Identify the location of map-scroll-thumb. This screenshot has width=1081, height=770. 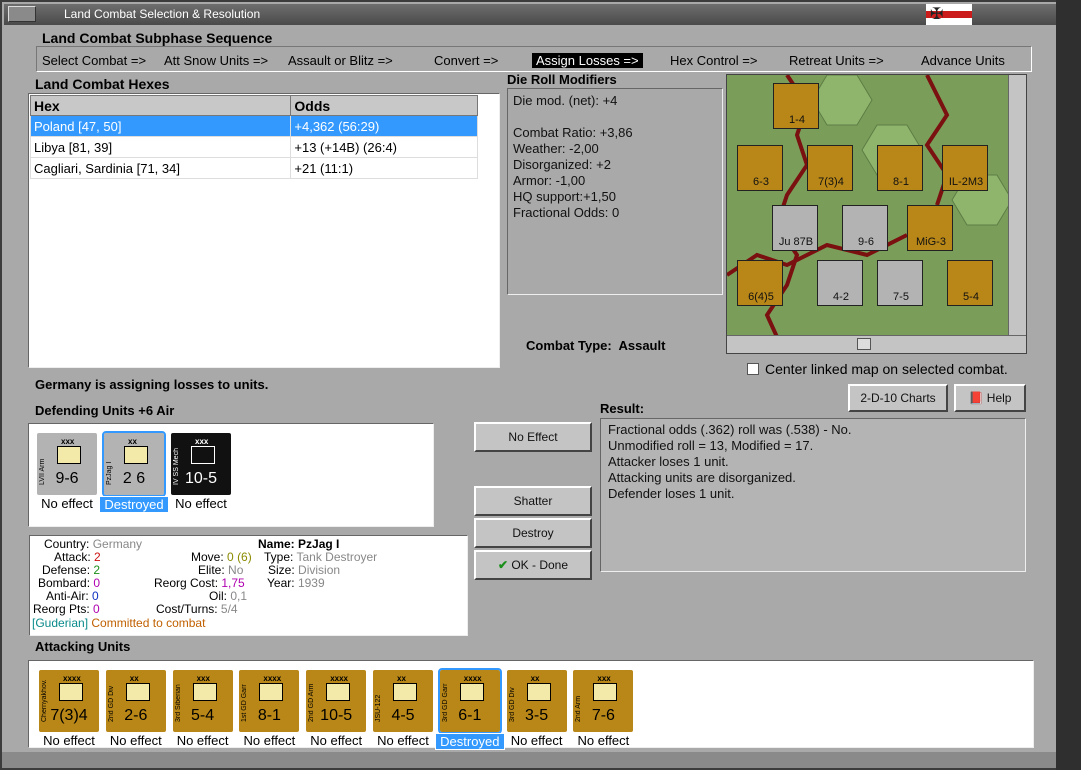
(864, 344).